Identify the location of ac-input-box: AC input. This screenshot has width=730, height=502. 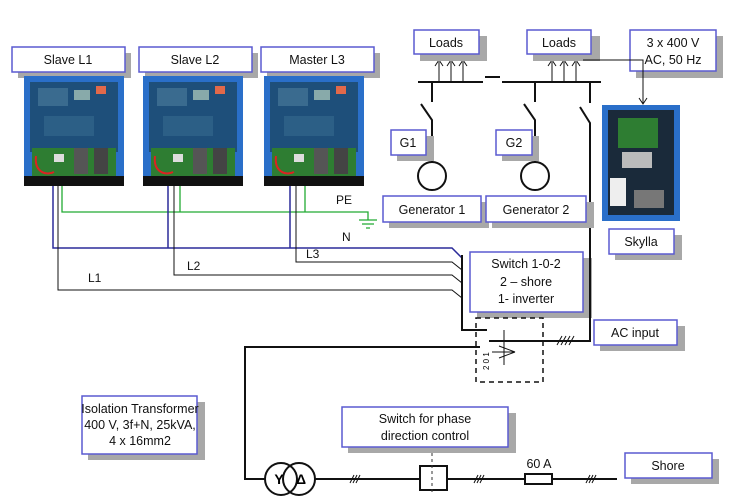
(639, 335).